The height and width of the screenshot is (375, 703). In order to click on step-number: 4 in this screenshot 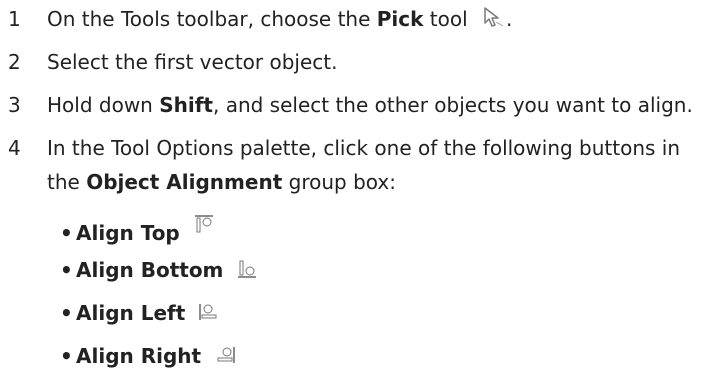, I will do `click(14, 148)`.